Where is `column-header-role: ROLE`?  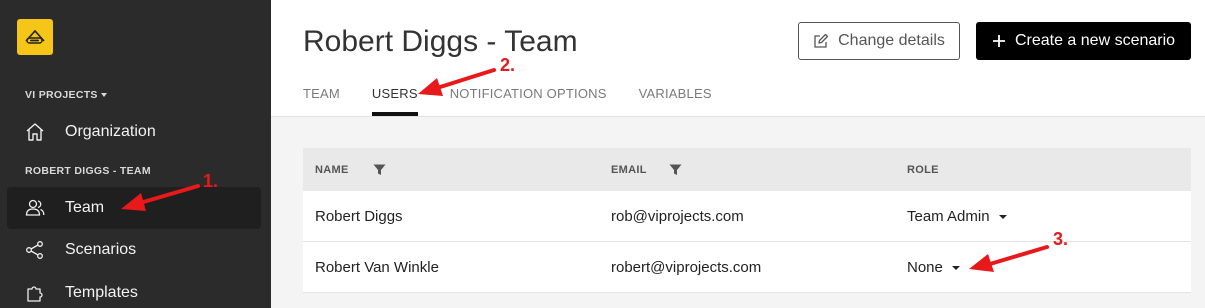 column-header-role: ROLE is located at coordinates (1043, 170).